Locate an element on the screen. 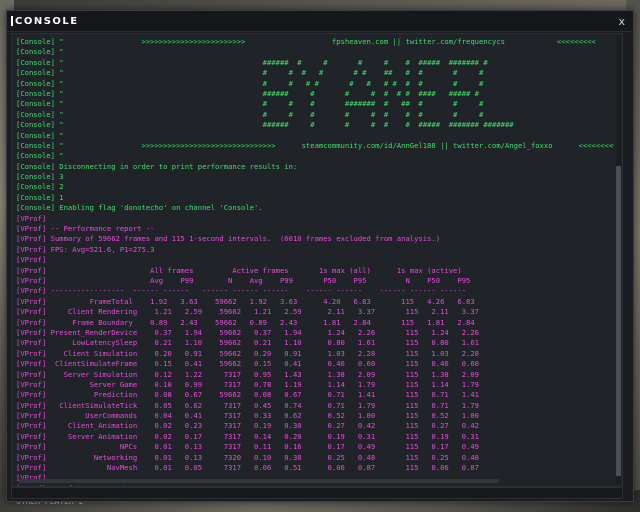  log-line: [Console] 1 is located at coordinates (40, 197).